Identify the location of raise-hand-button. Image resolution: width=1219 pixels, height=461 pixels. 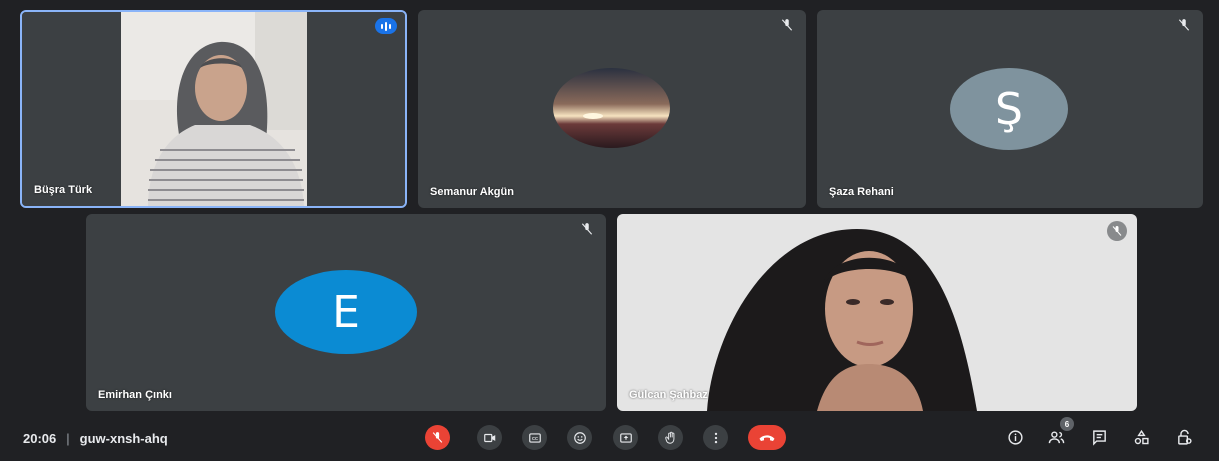
(670, 437).